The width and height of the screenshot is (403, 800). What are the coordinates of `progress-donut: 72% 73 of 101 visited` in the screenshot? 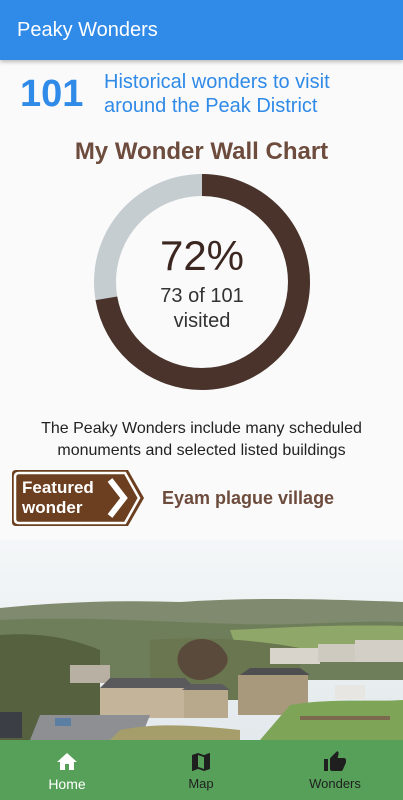 It's located at (202, 282).